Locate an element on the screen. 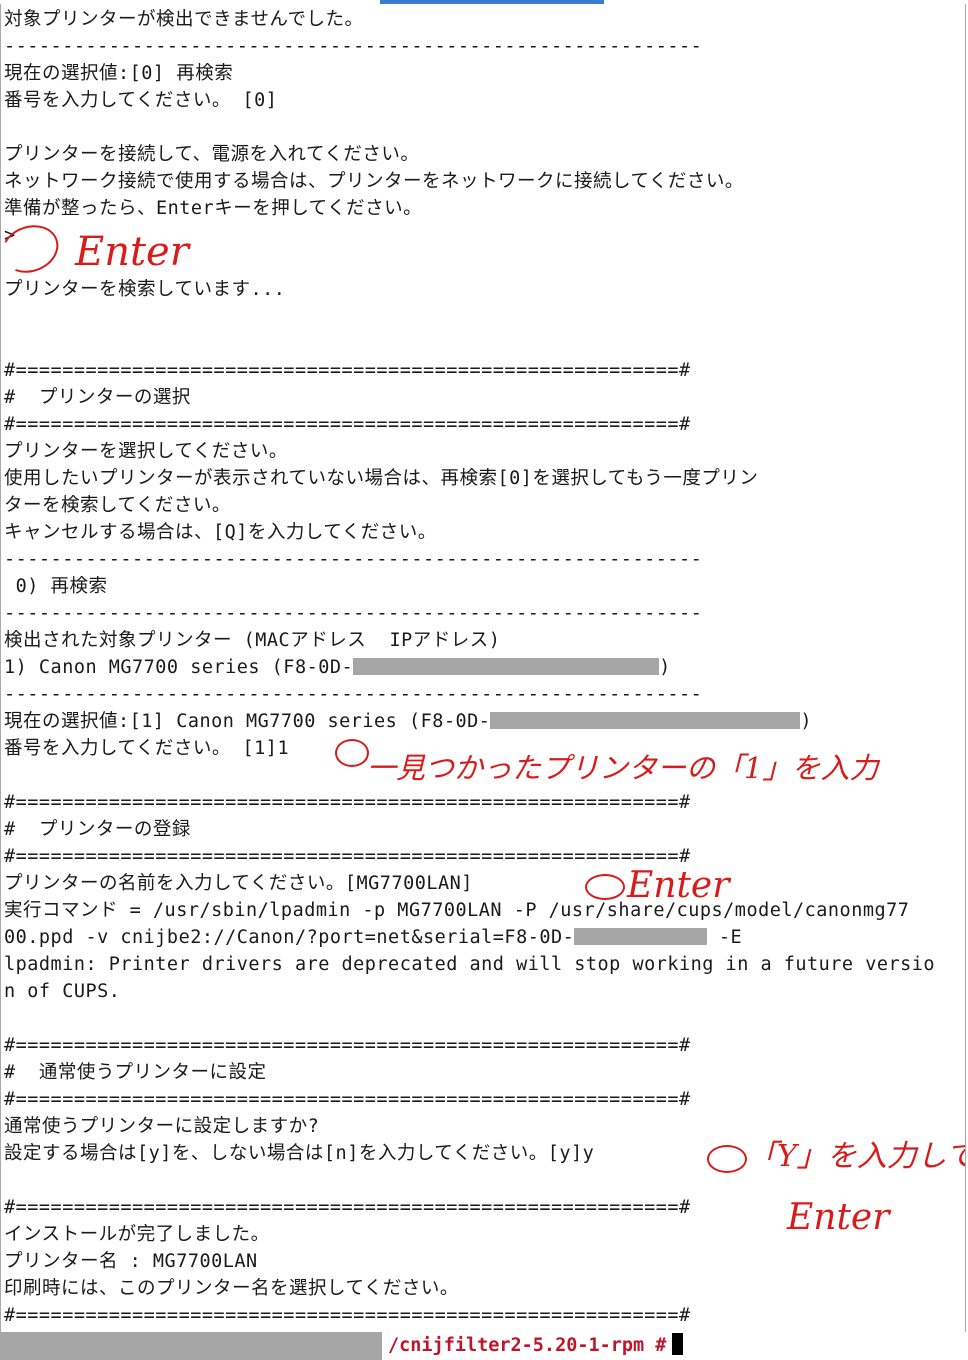  terminal-line: プリンターを接続して、電源を入れてください。 is located at coordinates (212, 154).